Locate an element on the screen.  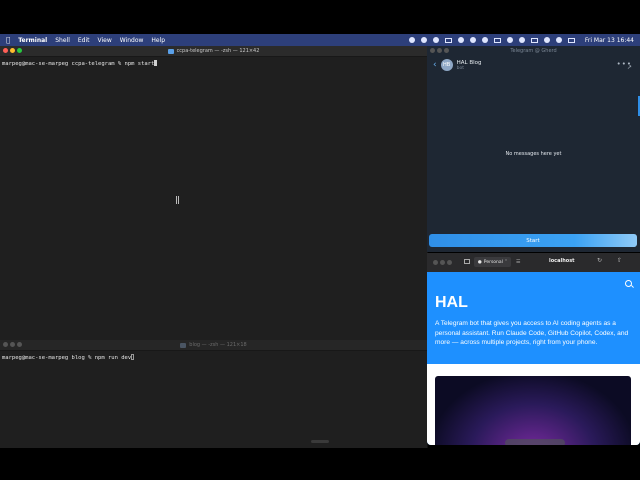
terminal-top-title: ccpa-telegram — -zsh — 121×42 is located at coordinates (218, 51).